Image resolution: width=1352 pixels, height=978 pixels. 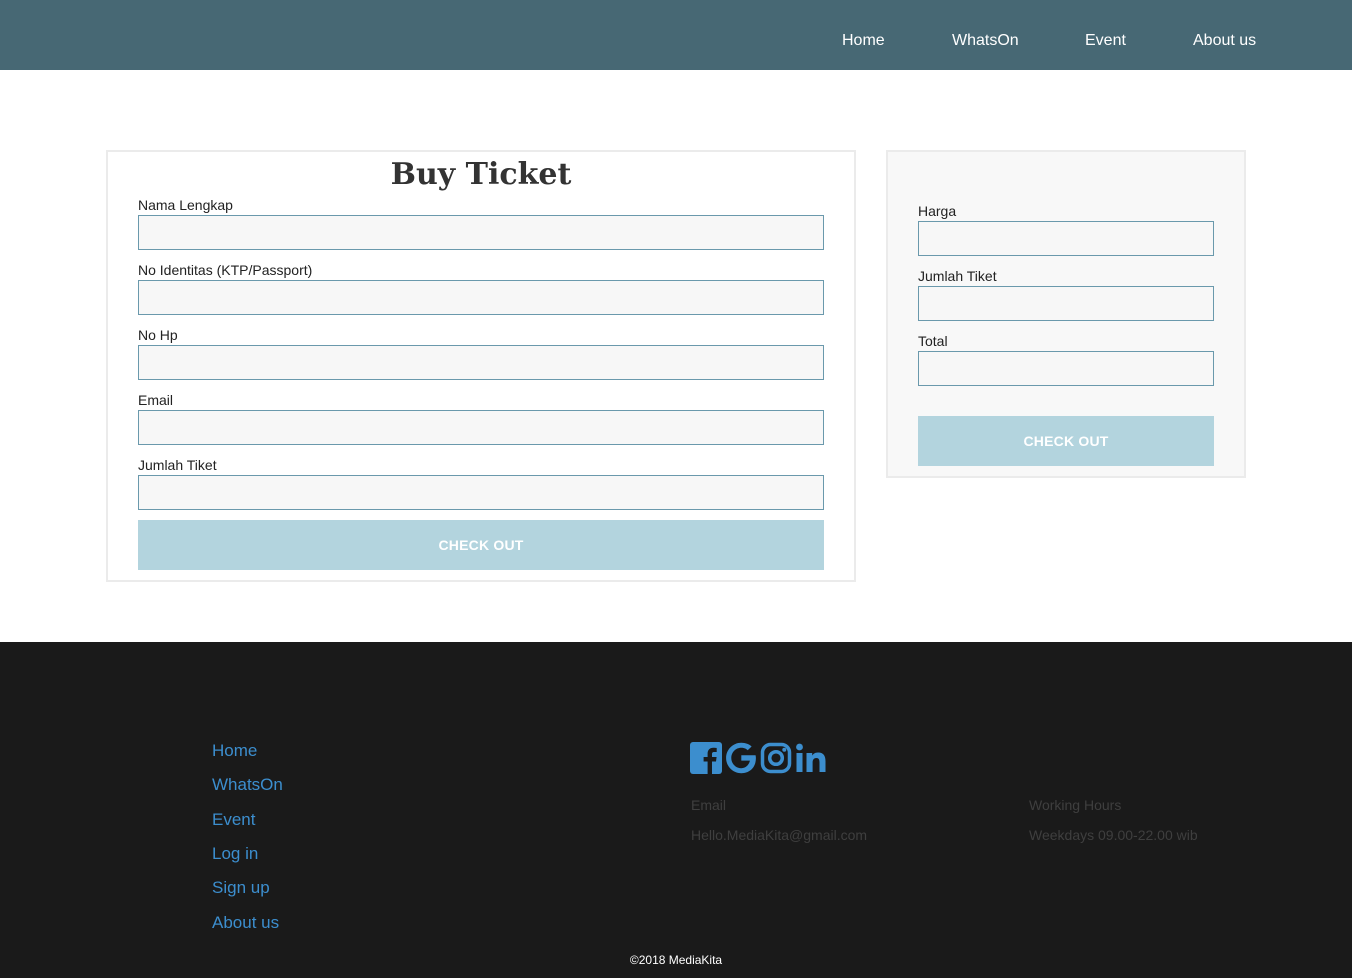 I want to click on nav-event-link: Event, so click(x=1105, y=41).